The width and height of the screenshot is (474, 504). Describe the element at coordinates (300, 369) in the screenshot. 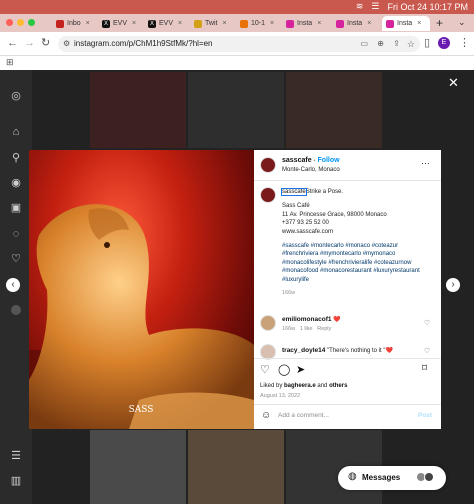

I see `share-paper-plane-icon: ➤` at that location.